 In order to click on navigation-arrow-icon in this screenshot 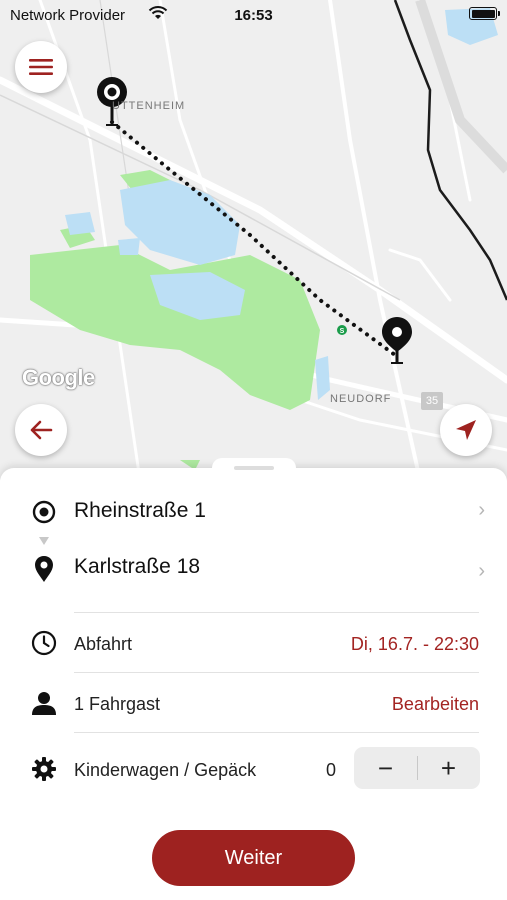, I will do `click(466, 430)`.